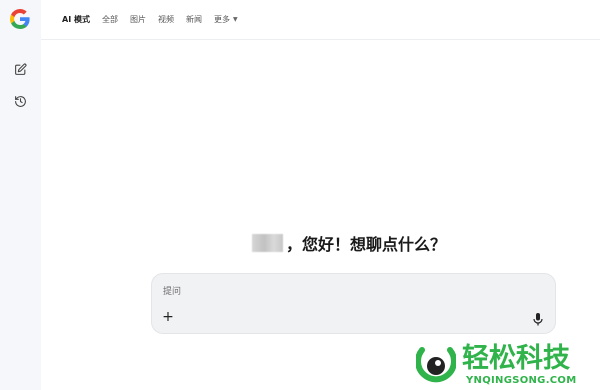  What do you see at coordinates (366, 244) in the screenshot?
I see `greeting-text: ，您好！想聊点什么？` at bounding box center [366, 244].